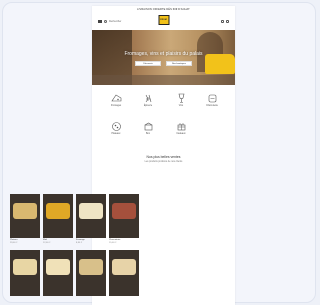 The height and width of the screenshot is (305, 320). I want to click on category-grocery: Épicerie, so click(148, 100).